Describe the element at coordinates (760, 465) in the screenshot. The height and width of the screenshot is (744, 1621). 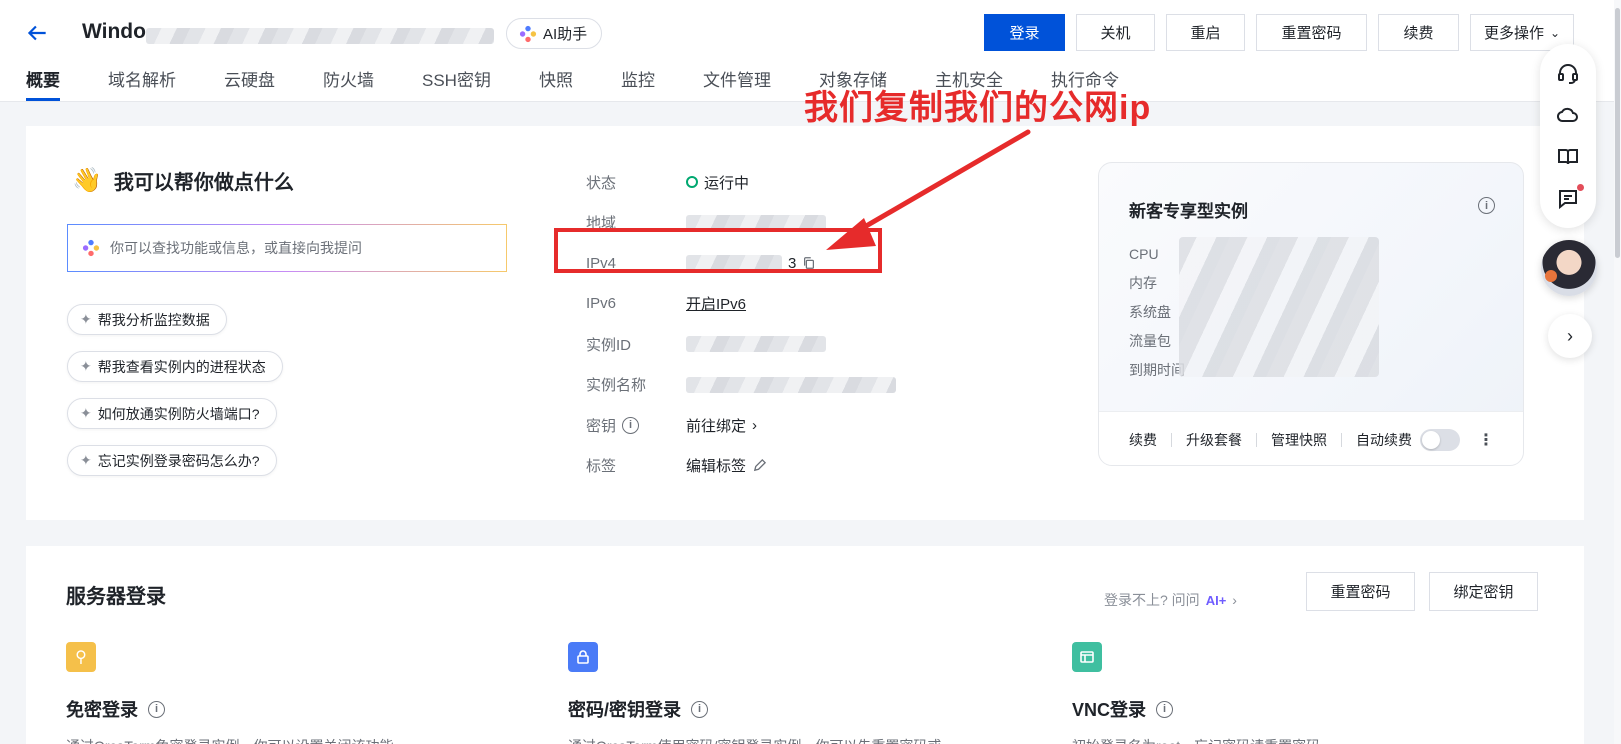
I see `pencil-icon` at that location.